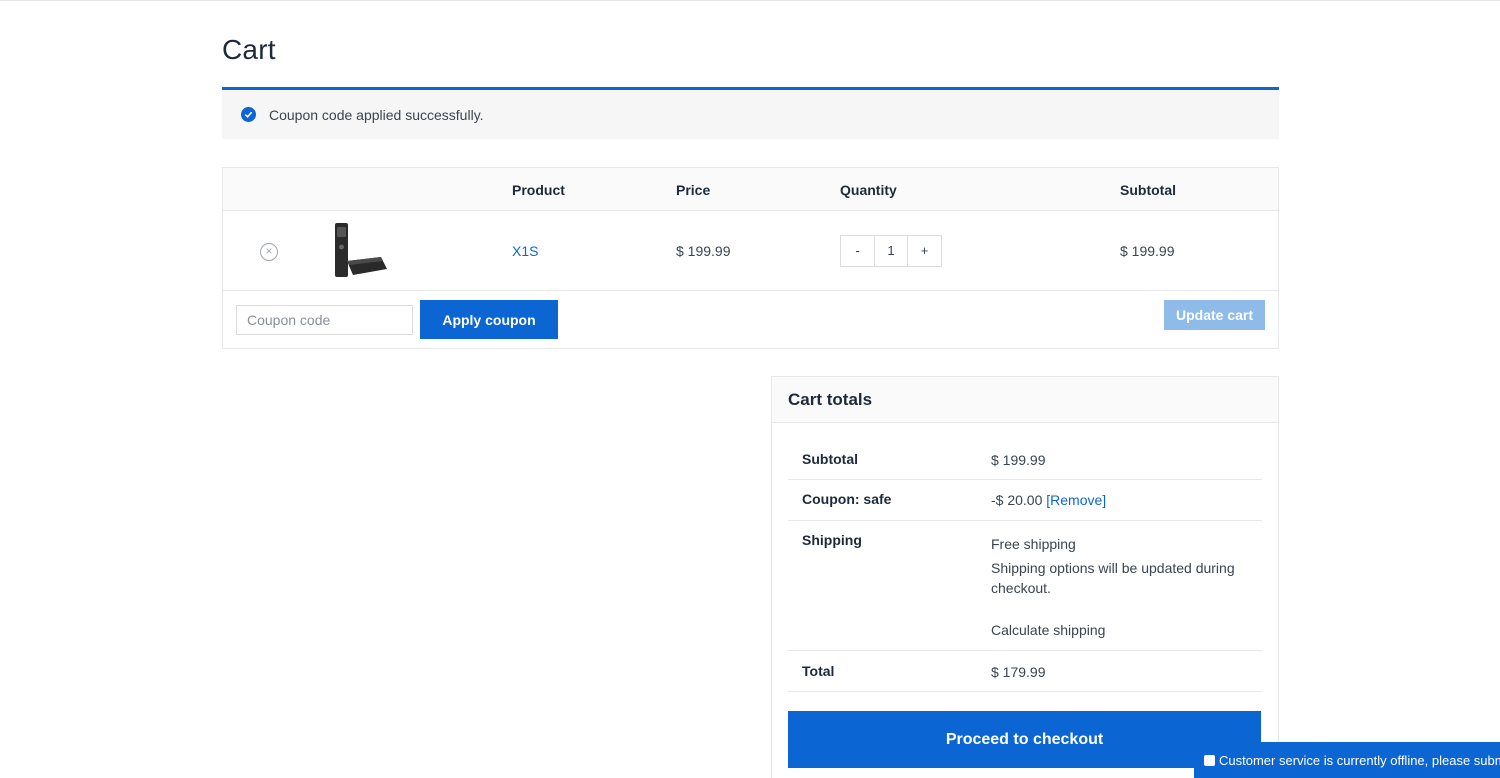  Describe the element at coordinates (1209, 760) in the screenshot. I see `chat-icon` at that location.